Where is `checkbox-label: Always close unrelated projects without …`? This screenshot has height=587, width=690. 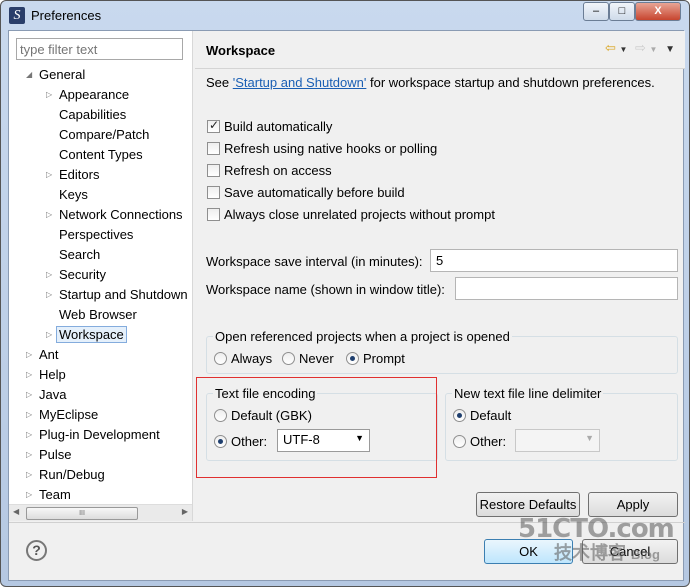 checkbox-label: Always close unrelated projects without … is located at coordinates (359, 214).